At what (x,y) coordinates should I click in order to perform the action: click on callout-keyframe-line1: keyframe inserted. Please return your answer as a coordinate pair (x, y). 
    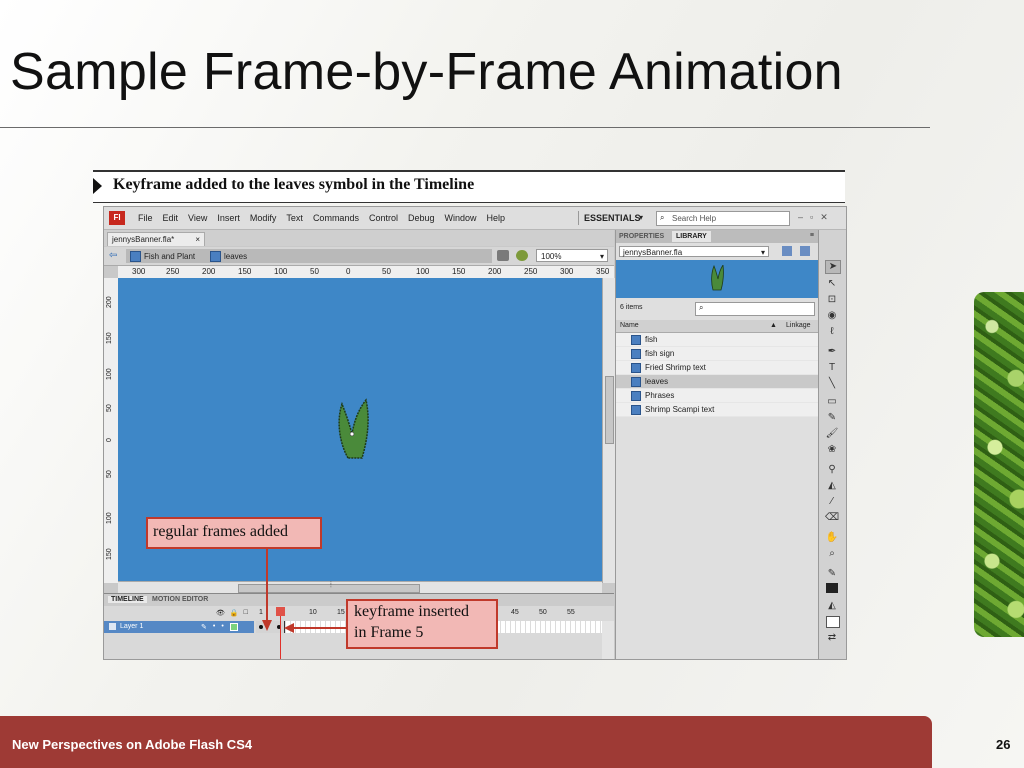
    Looking at the image, I should click on (412, 611).